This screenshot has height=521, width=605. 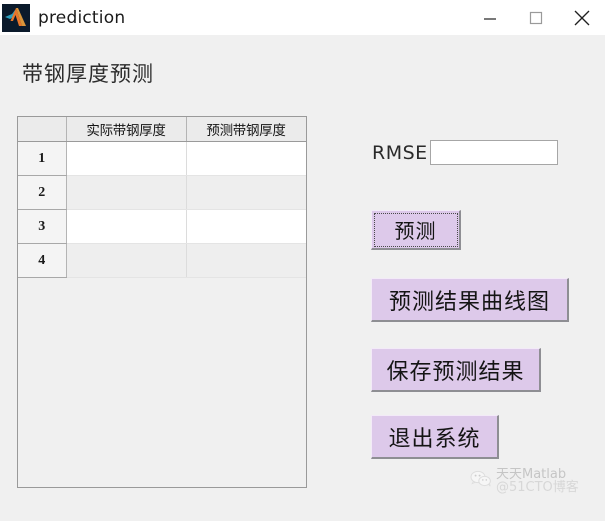 I want to click on prediction-curve-chart-button: 预测结果曲线图, so click(x=470, y=300).